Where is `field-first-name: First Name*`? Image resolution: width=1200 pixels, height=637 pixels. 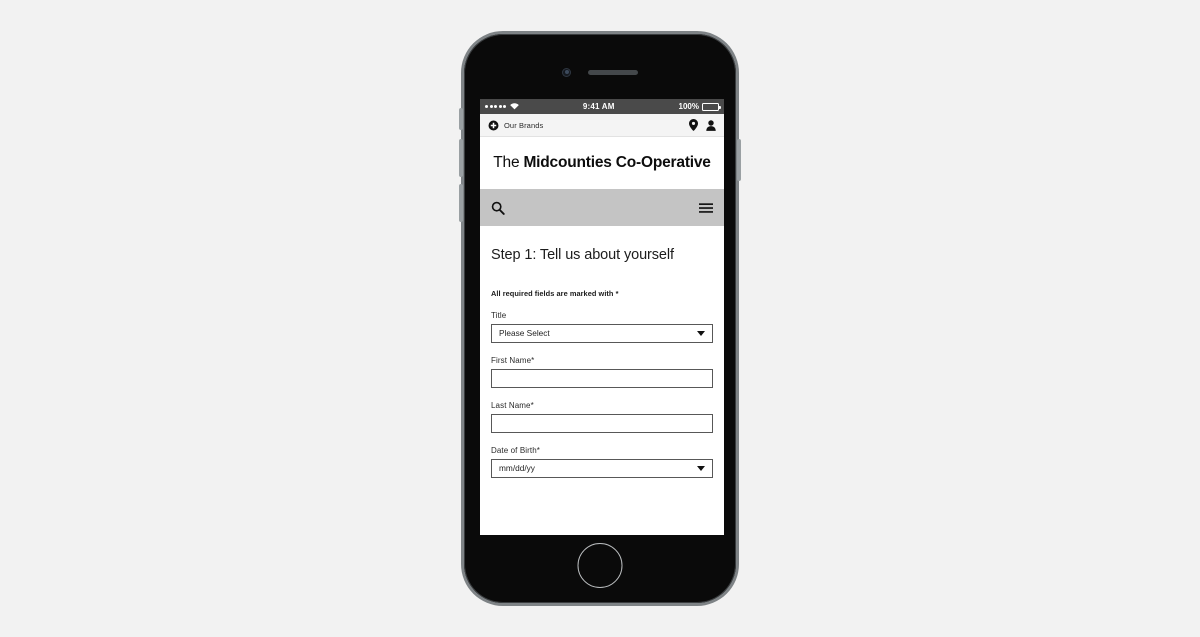 field-first-name: First Name* is located at coordinates (602, 372).